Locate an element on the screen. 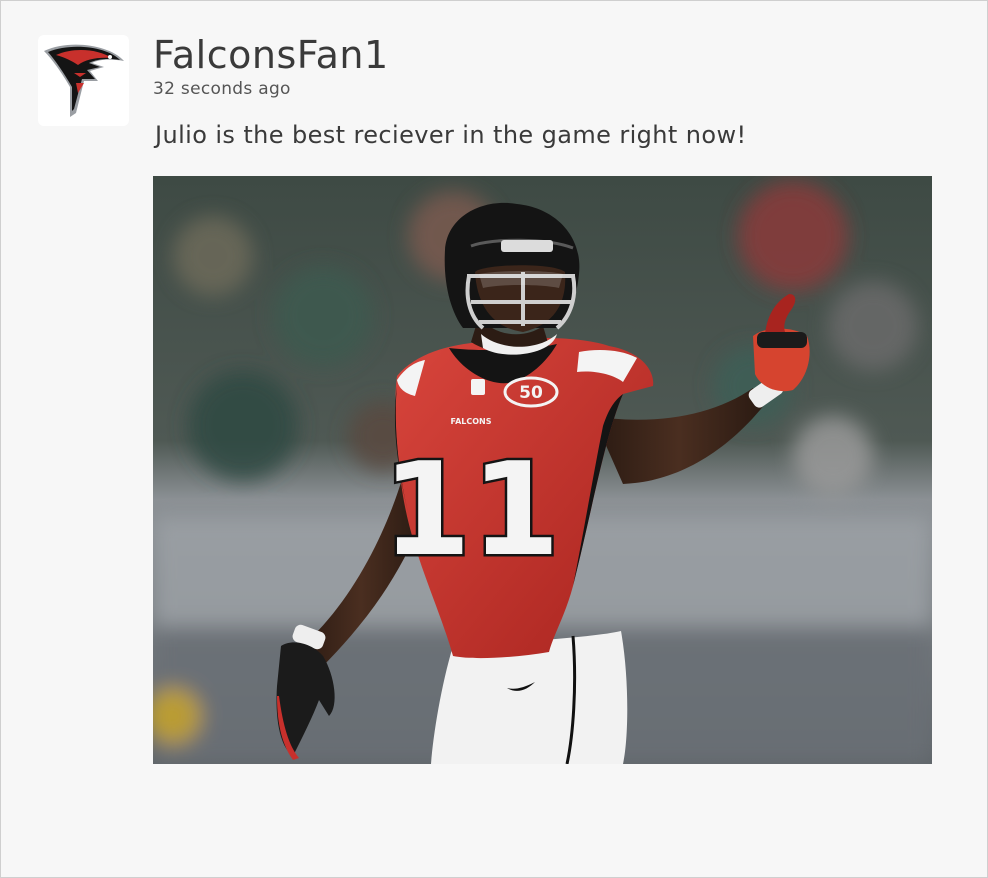 This screenshot has width=988, height=878. jersey-patch: 50 is located at coordinates (531, 393).